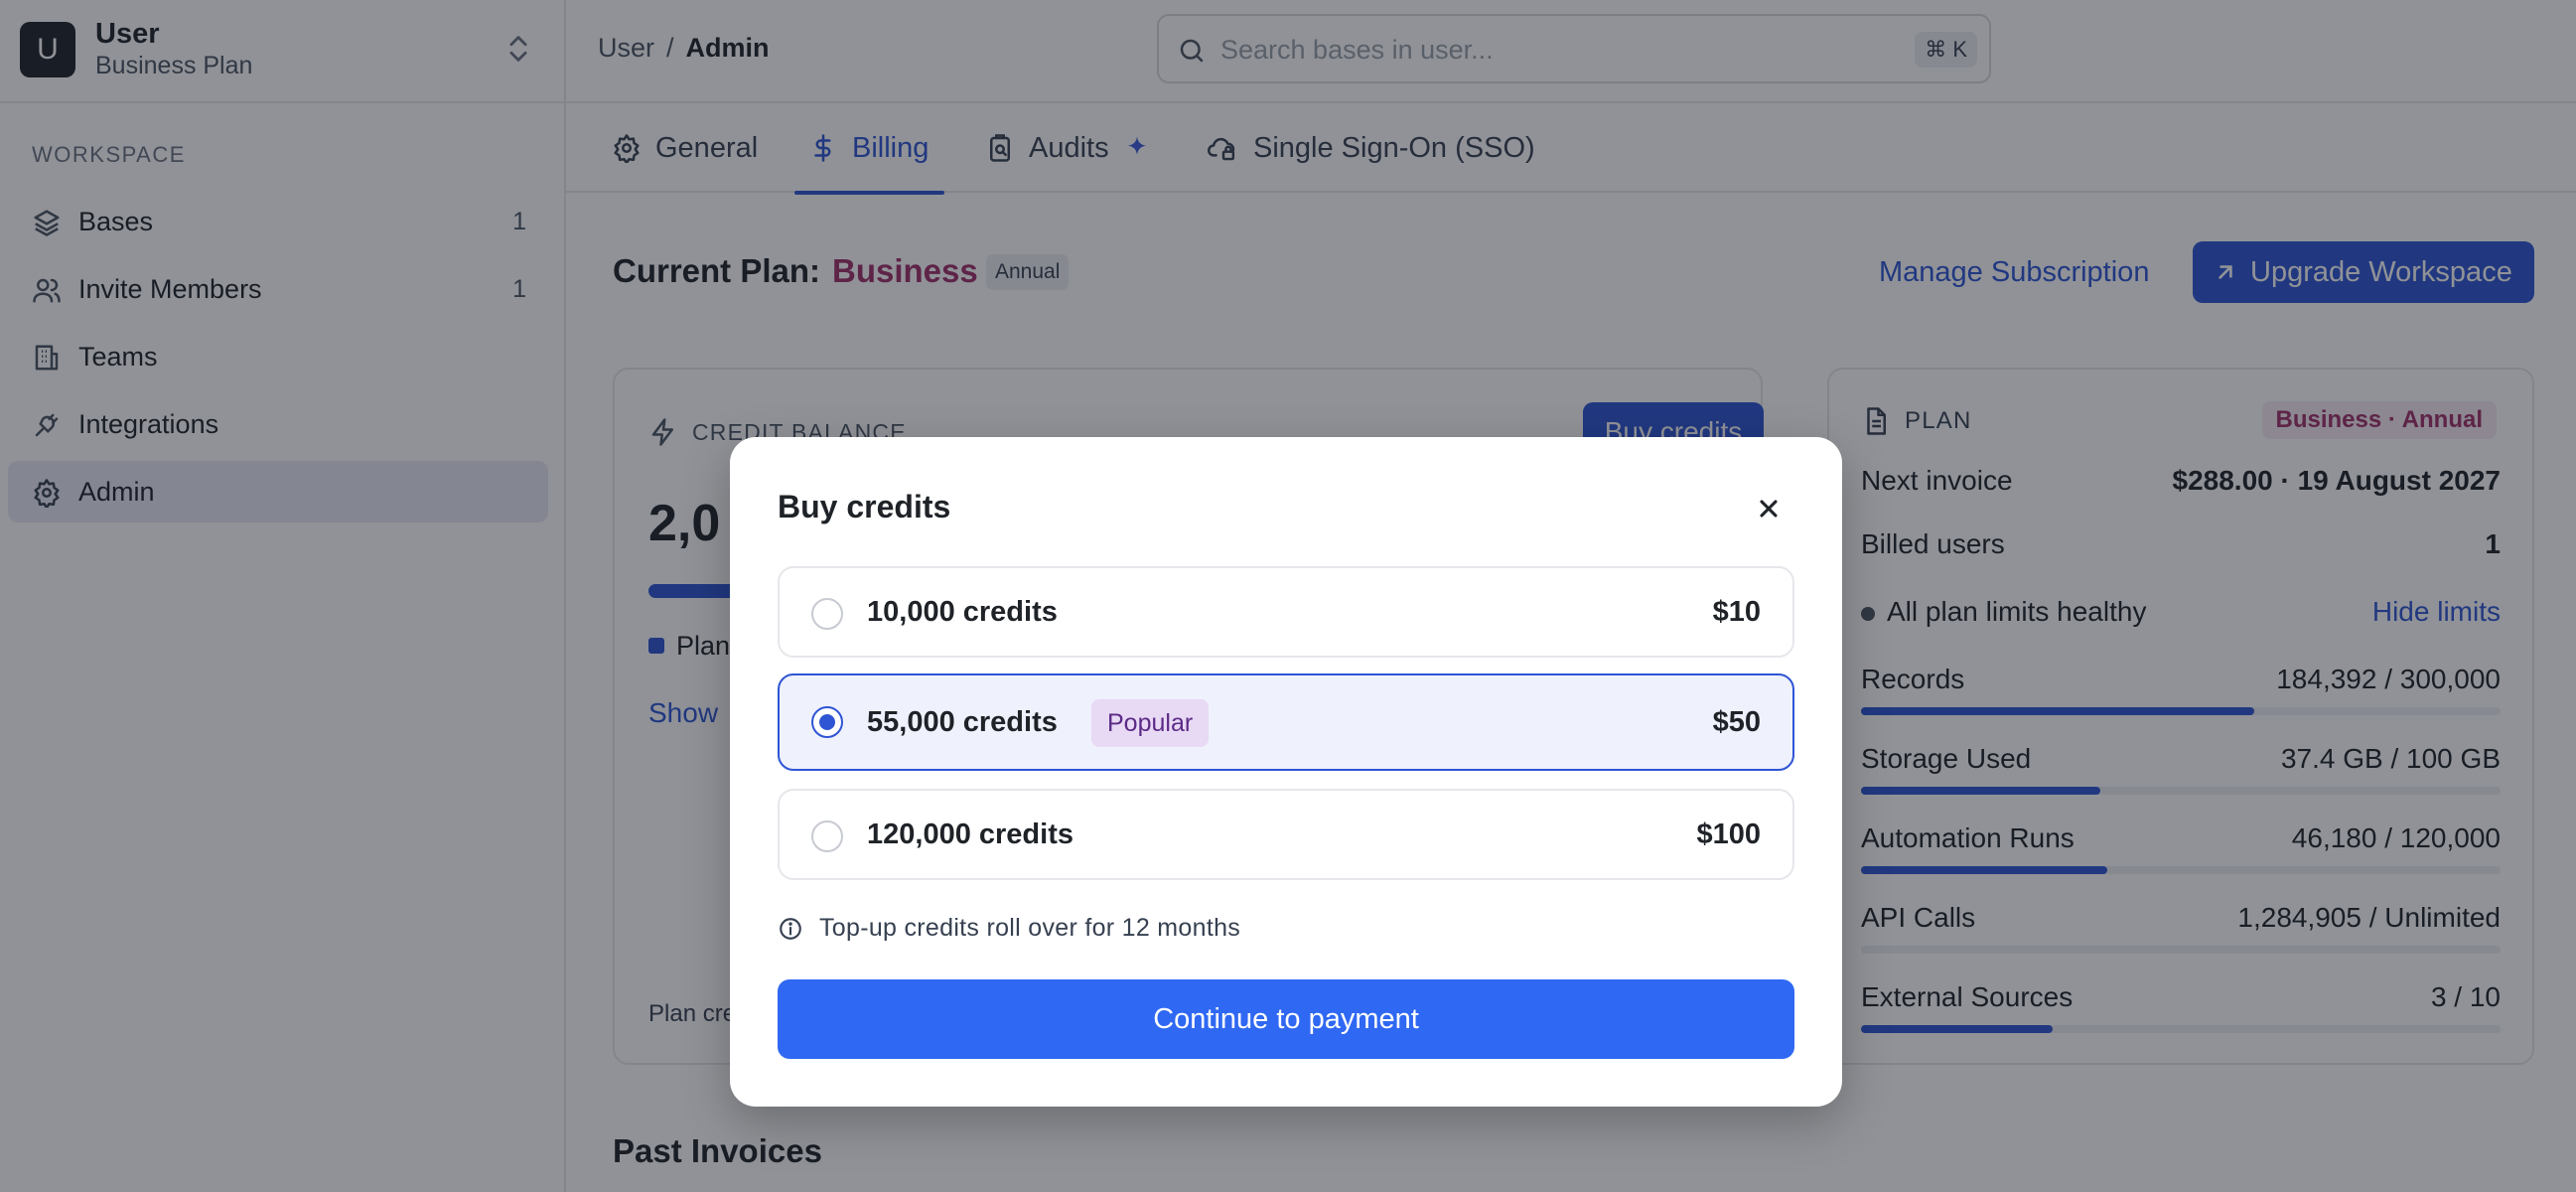  I want to click on close-icon, so click(1769, 508).